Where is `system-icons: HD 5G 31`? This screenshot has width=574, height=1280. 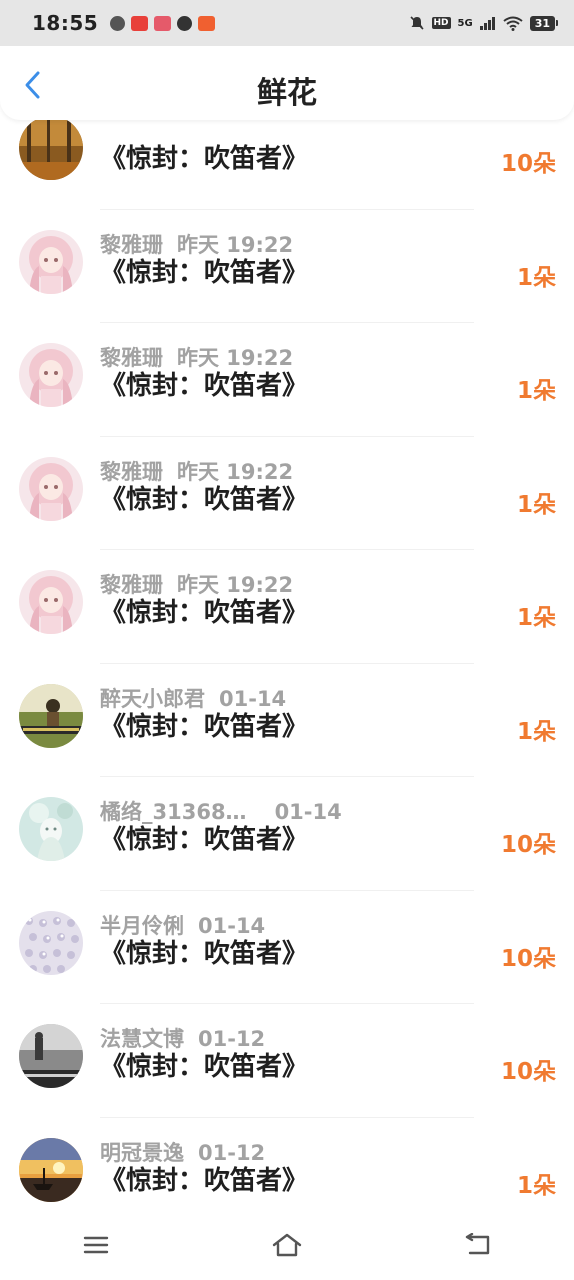 system-icons: HD 5G 31 is located at coordinates (483, 23).